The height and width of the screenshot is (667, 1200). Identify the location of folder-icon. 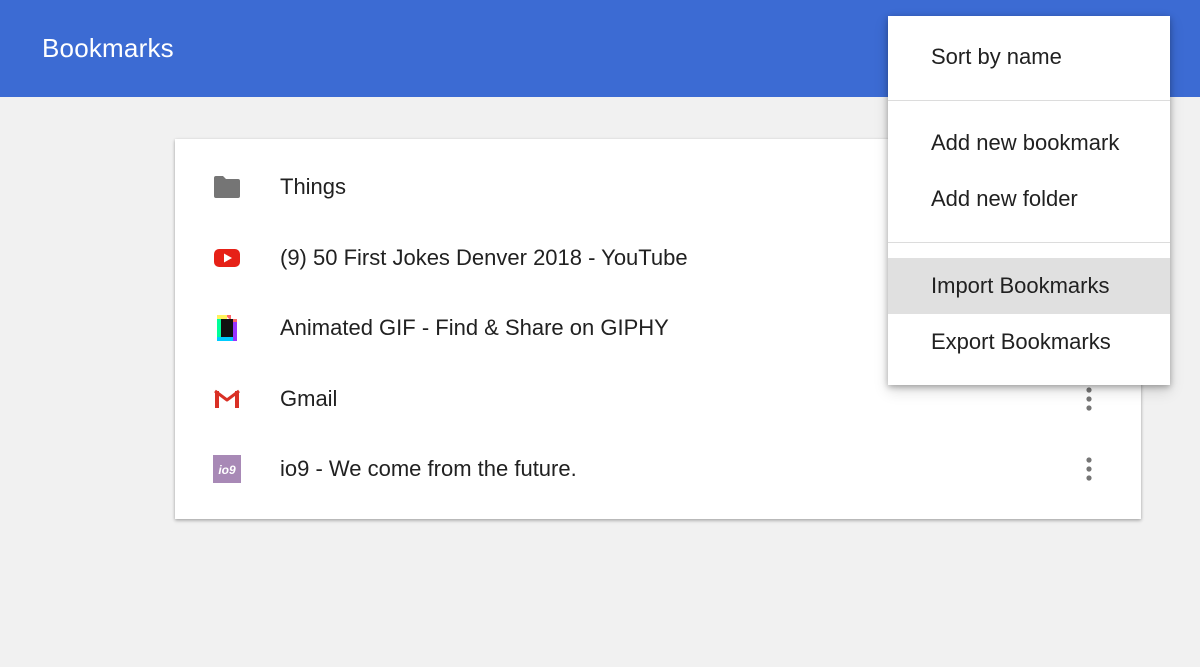
(227, 187).